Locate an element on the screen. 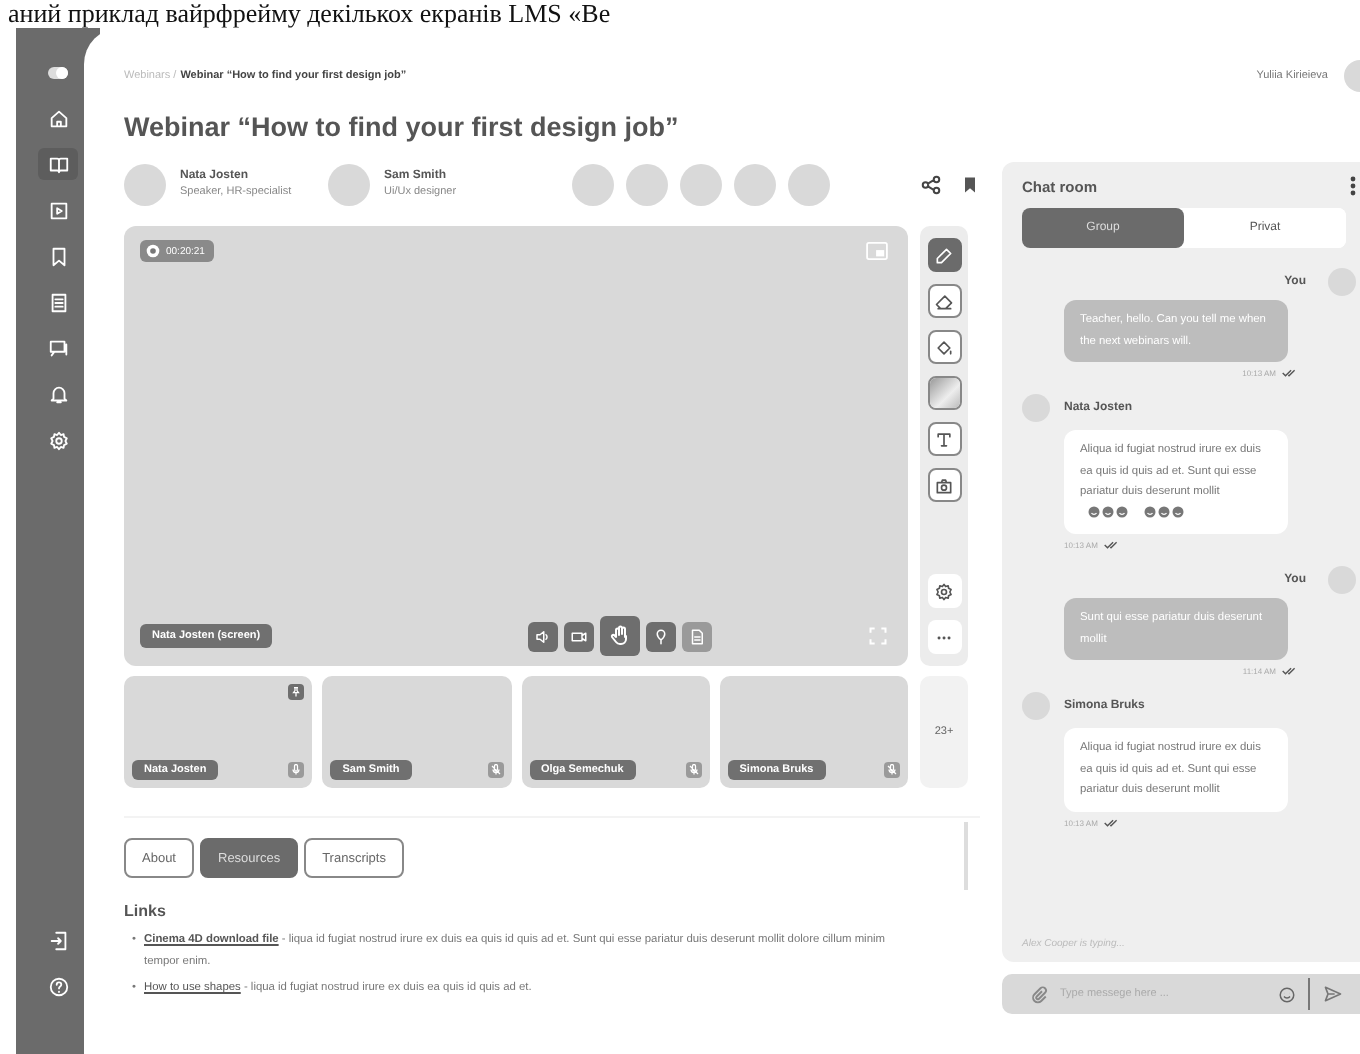 The height and width of the screenshot is (1054, 1360). color-swatch is located at coordinates (944, 393).